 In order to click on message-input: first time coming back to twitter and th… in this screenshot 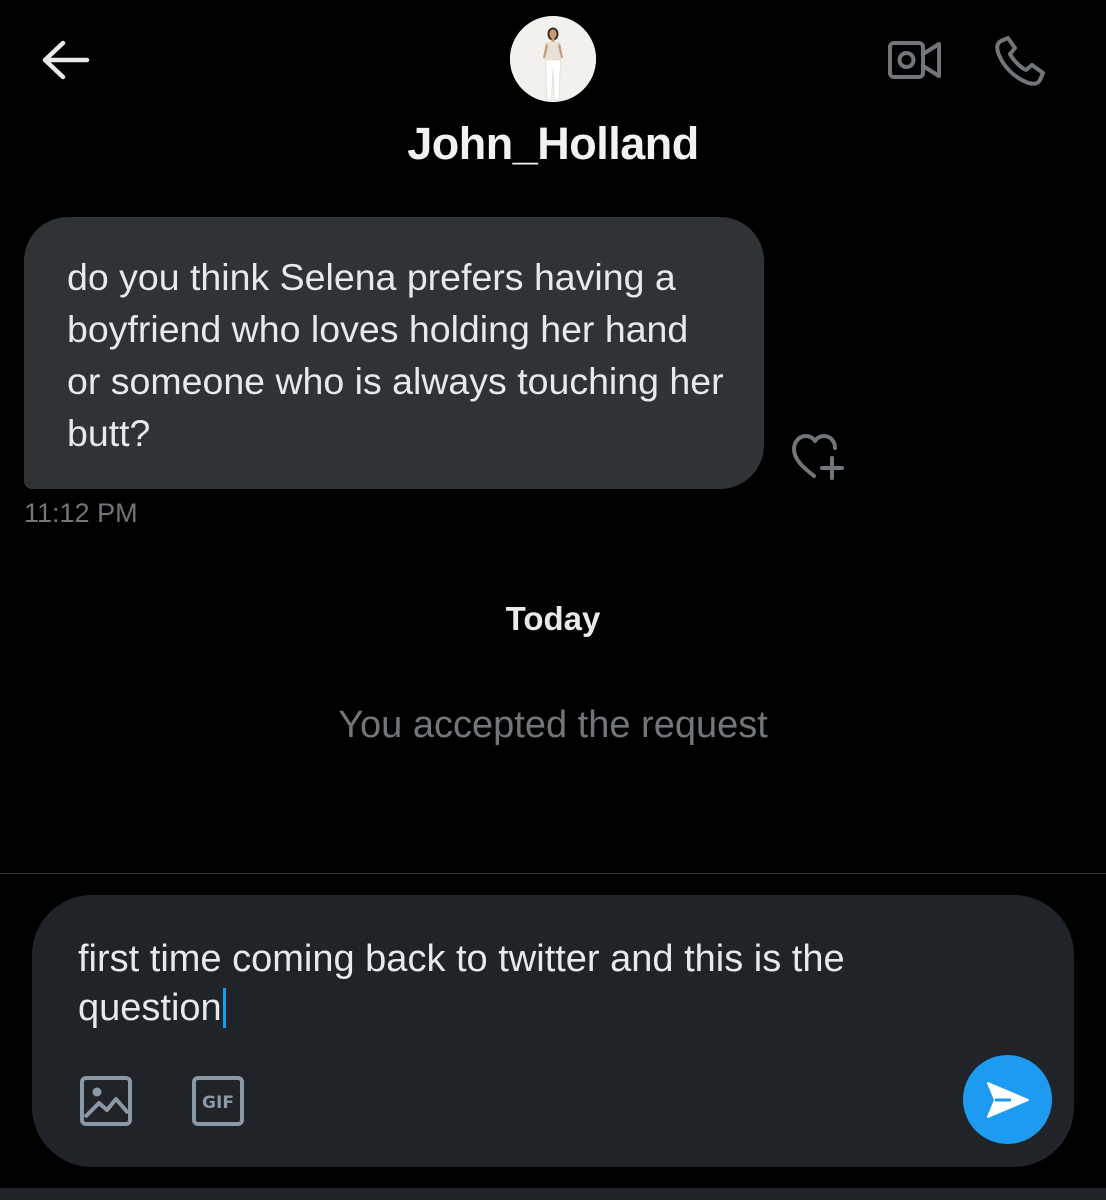, I will do `click(528, 984)`.